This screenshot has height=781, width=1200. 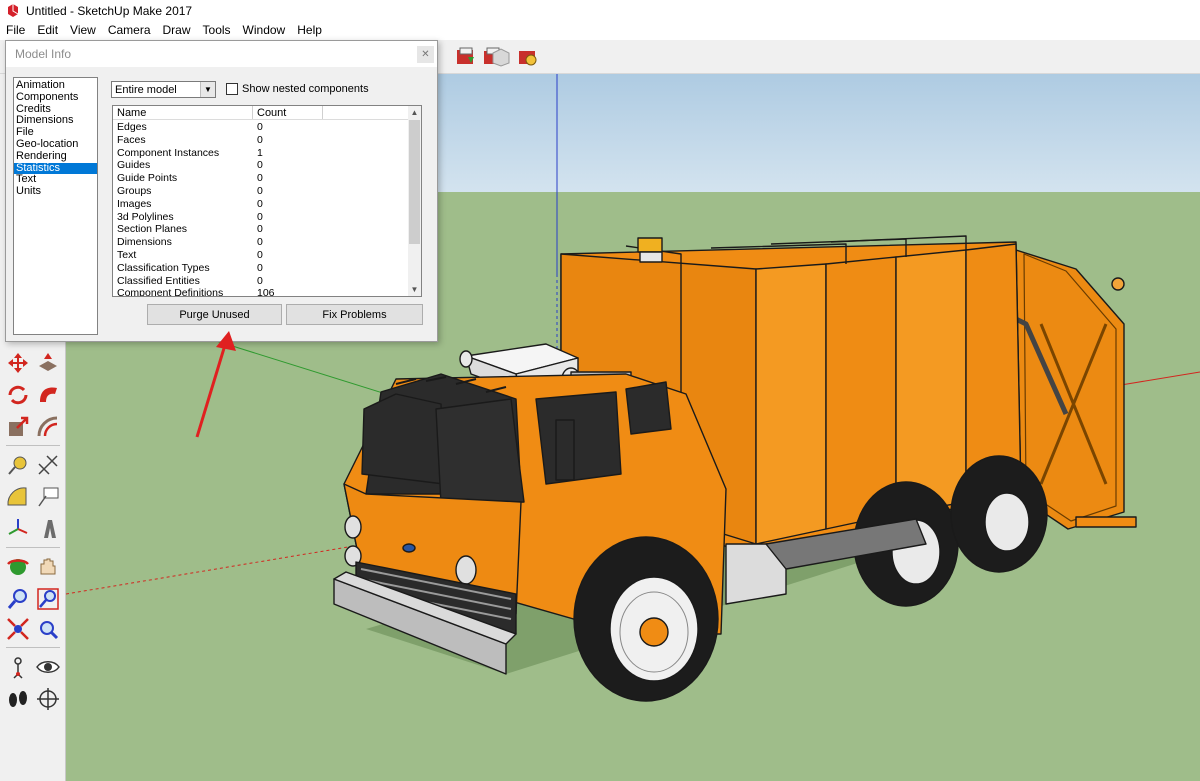 I want to click on row-name: Guides, so click(x=134, y=165).